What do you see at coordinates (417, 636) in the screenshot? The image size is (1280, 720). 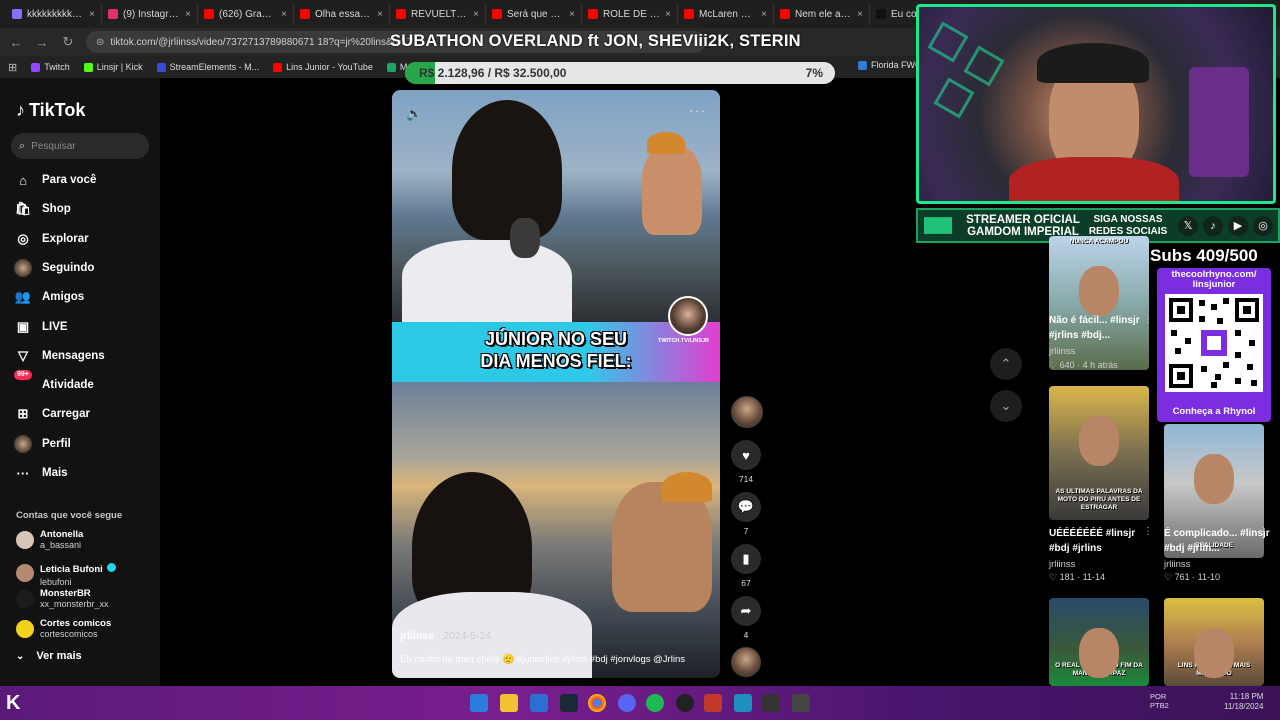 I see `video-author-name: jrliinss` at bounding box center [417, 636].